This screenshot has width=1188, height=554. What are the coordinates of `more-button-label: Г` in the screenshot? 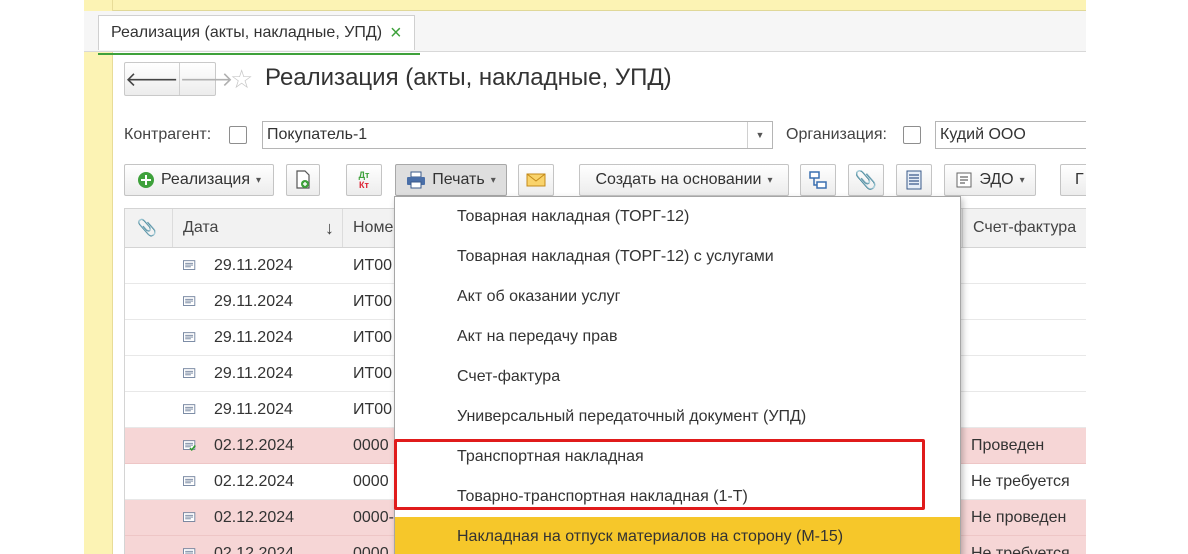 It's located at (1079, 179).